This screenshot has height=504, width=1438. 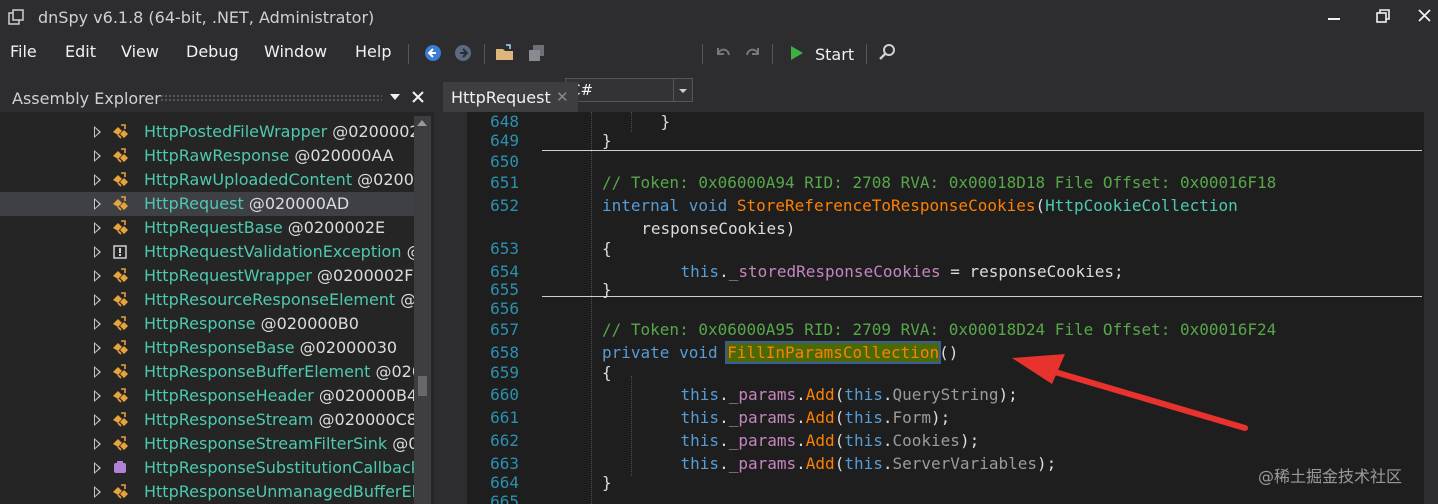 What do you see at coordinates (839, 394) in the screenshot?
I see `code-token: (` at bounding box center [839, 394].